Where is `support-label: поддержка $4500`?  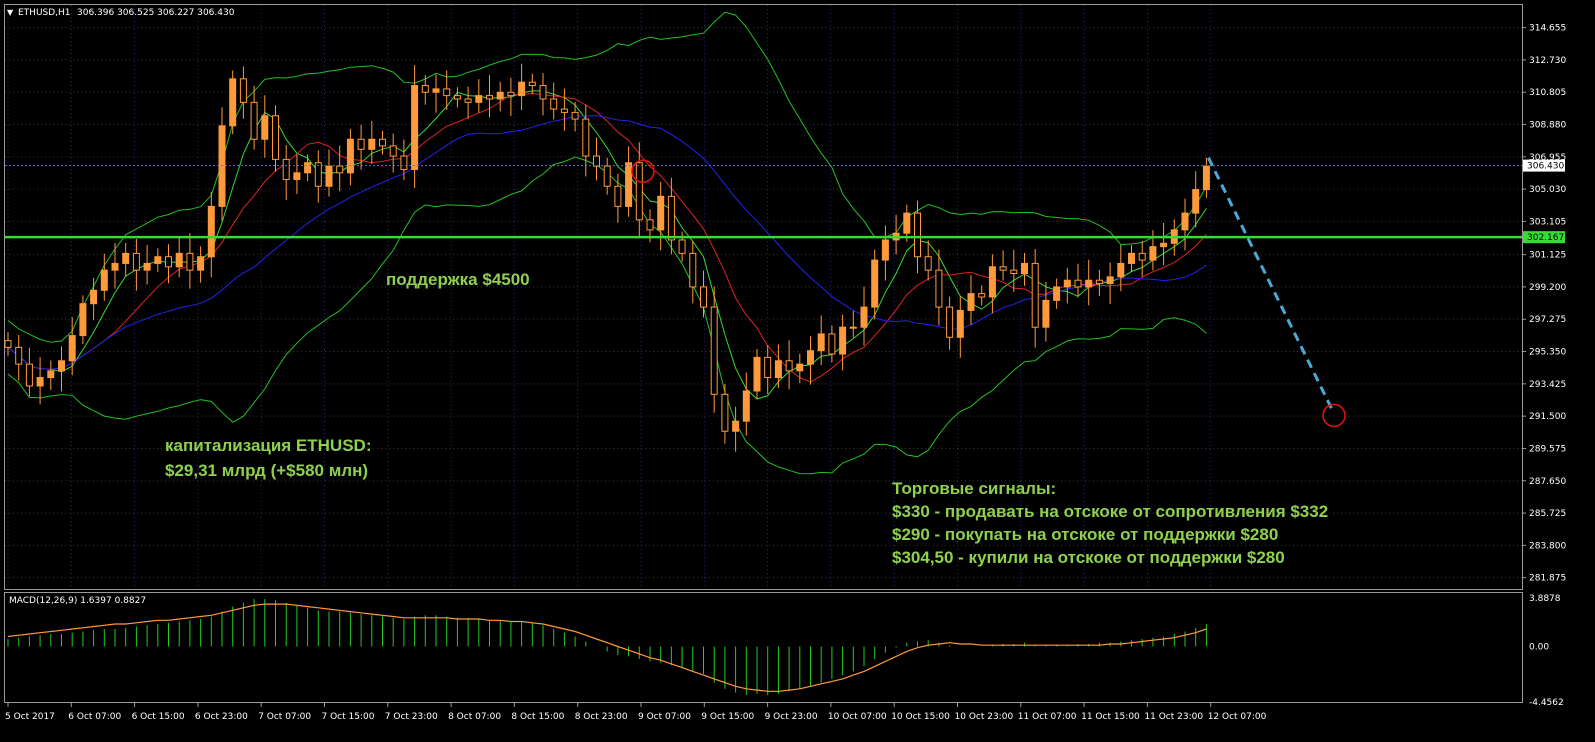
support-label: поддержка $4500 is located at coordinates (458, 279).